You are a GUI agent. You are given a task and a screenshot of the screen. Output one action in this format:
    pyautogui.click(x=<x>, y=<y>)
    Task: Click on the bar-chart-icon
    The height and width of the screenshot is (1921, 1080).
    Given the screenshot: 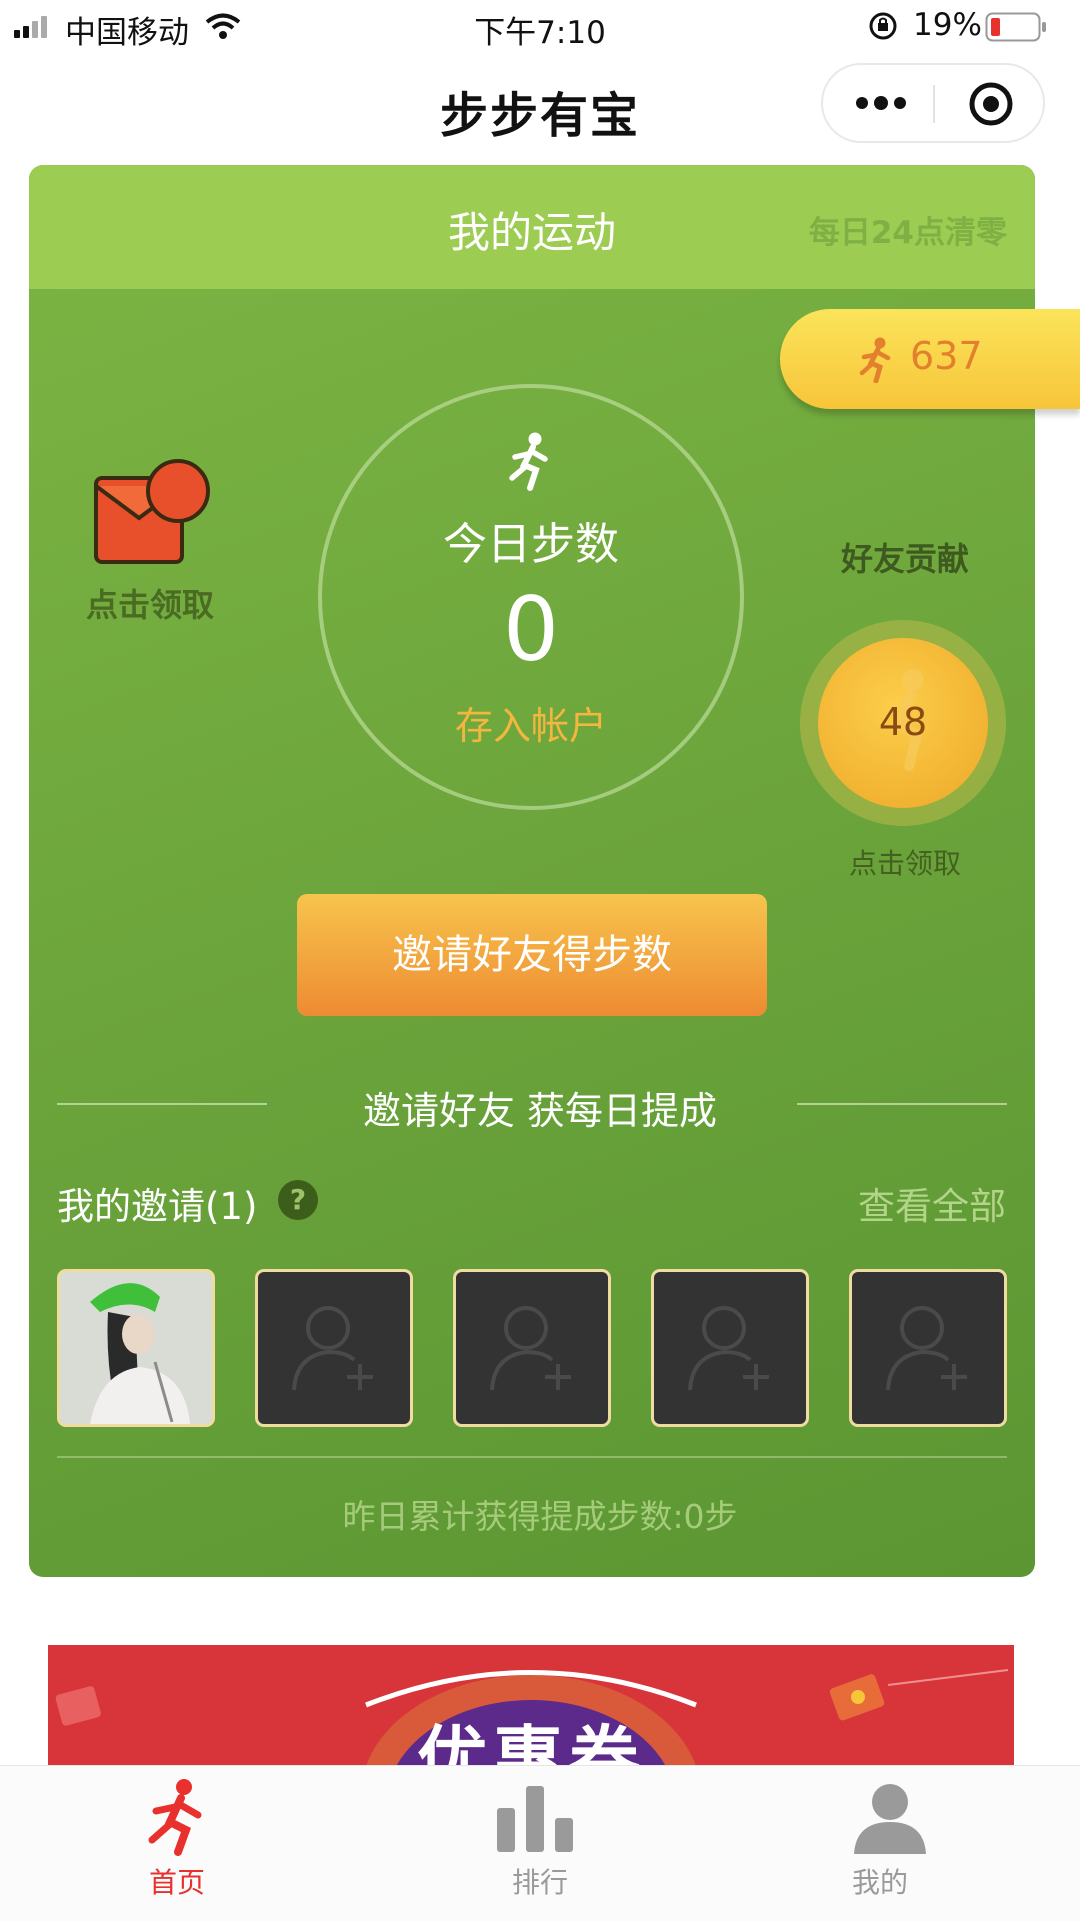 What is the action you would take?
    pyautogui.click(x=535, y=1819)
    